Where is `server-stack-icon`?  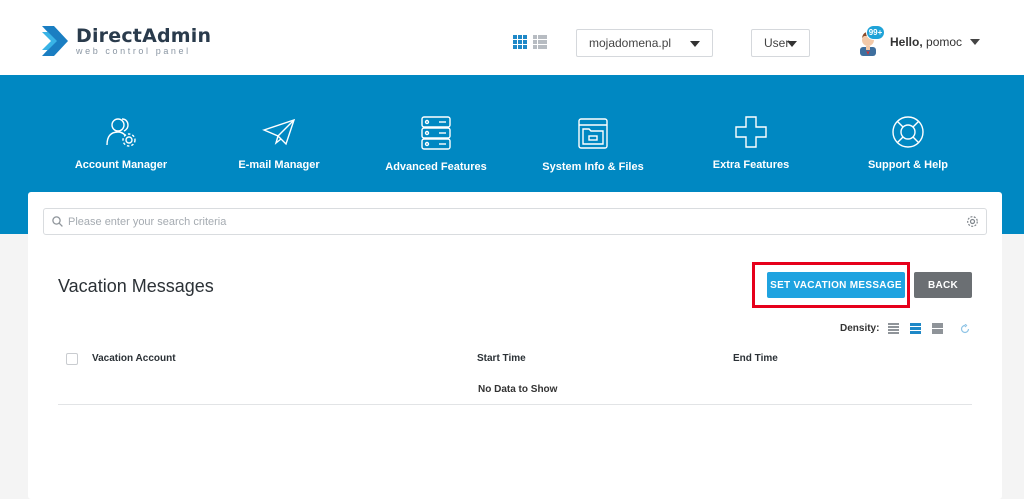 server-stack-icon is located at coordinates (436, 133).